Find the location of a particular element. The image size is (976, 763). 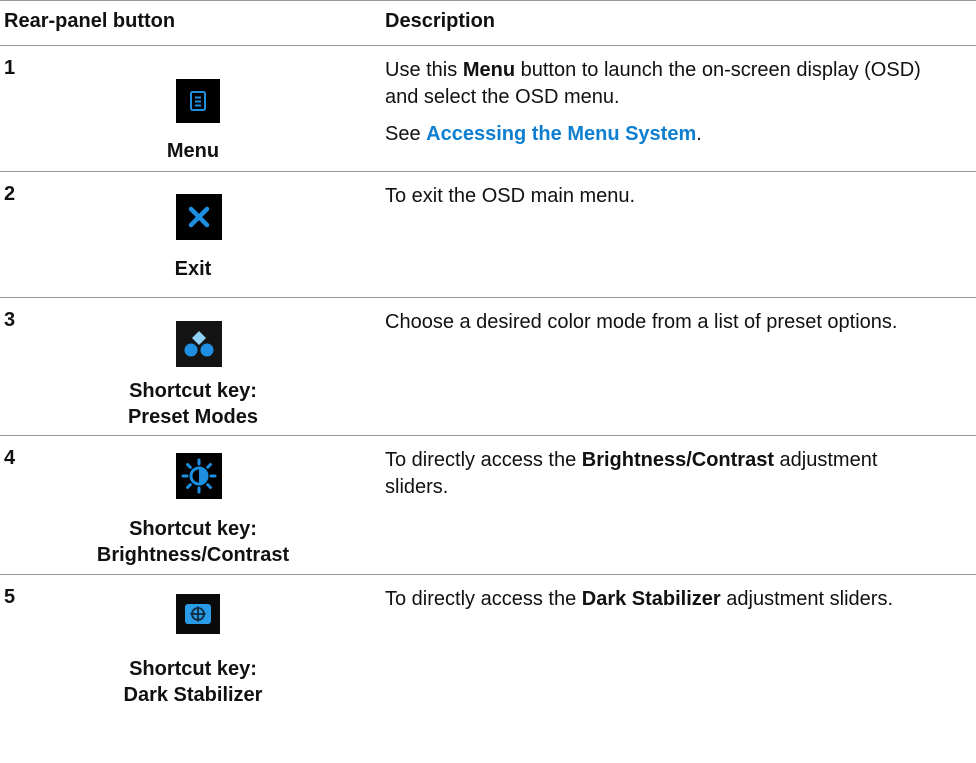

exit-x-icon is located at coordinates (199, 217).